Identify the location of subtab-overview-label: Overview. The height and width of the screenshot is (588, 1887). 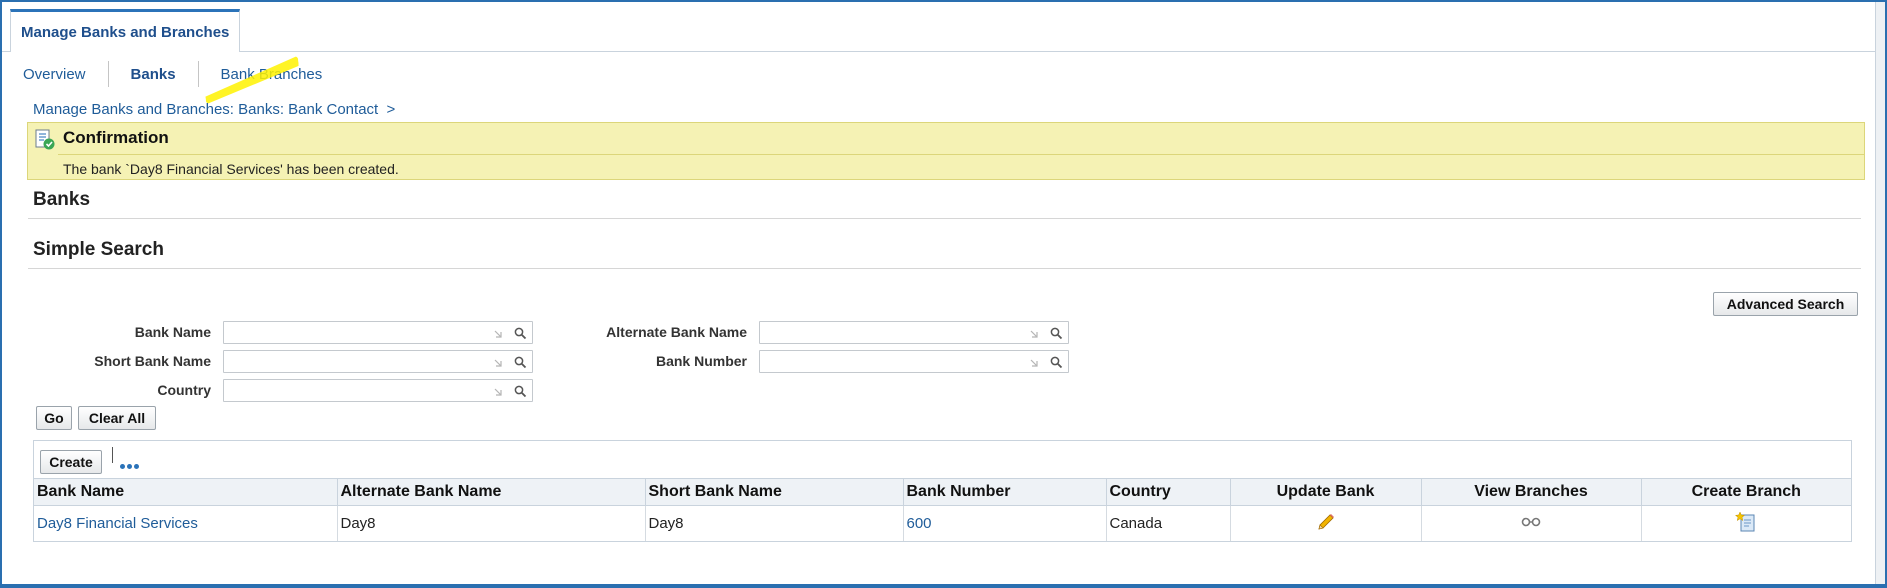
(54, 74).